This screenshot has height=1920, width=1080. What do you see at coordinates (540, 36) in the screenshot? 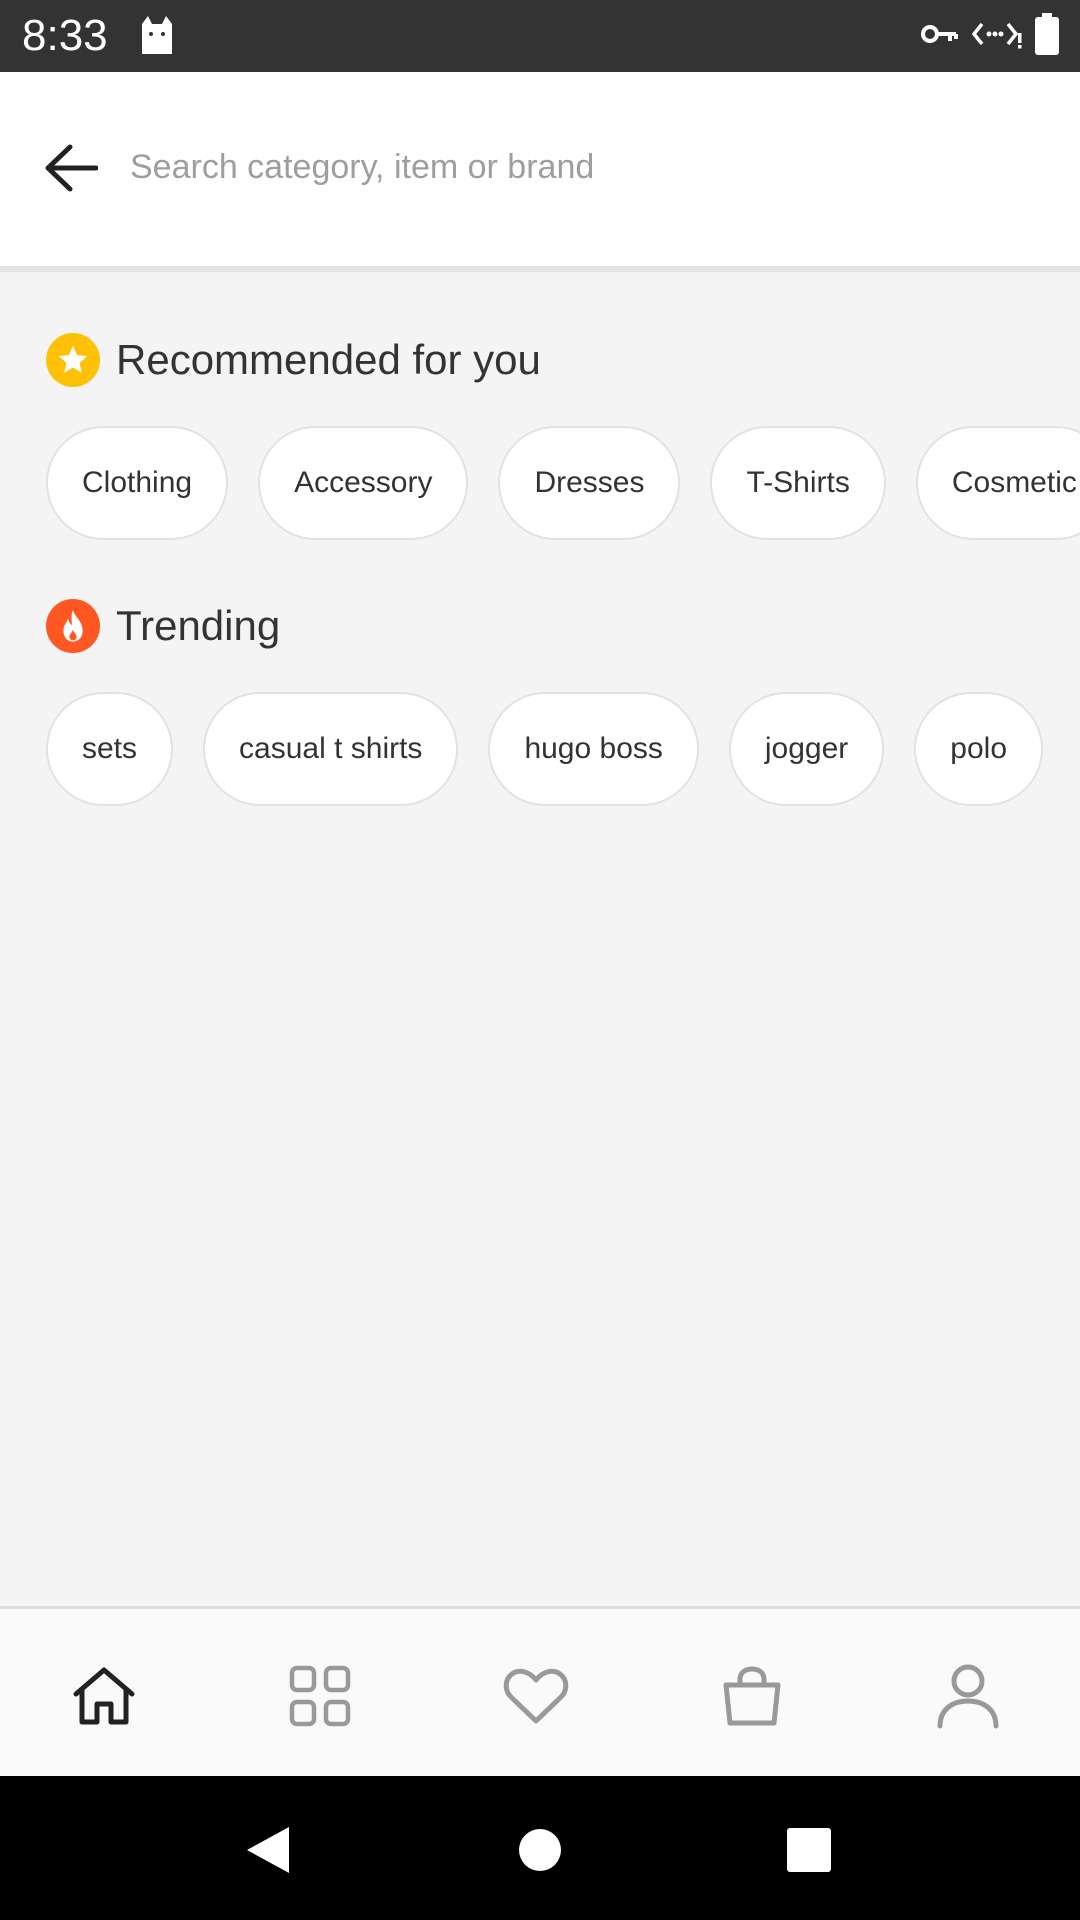
I see `status-bar: 8:33` at bounding box center [540, 36].